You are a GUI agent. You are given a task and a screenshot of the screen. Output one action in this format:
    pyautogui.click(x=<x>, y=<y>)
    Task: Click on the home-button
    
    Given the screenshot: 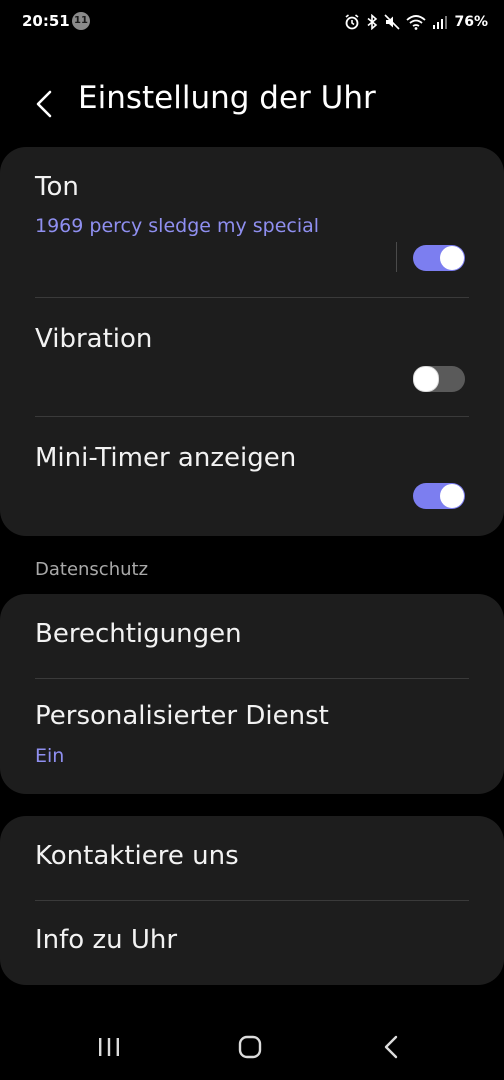 What is the action you would take?
    pyautogui.click(x=250, y=1048)
    